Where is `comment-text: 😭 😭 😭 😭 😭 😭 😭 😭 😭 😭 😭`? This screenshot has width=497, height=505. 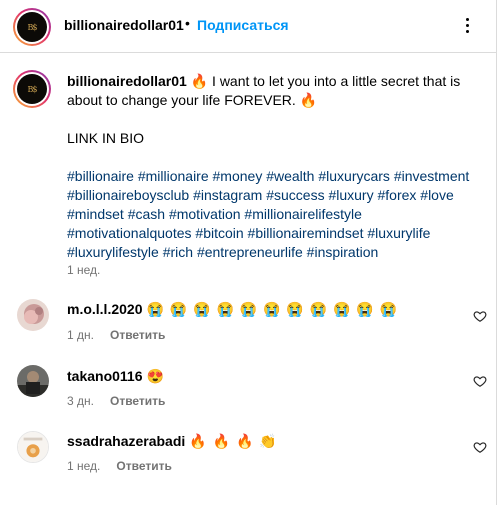
comment-text: 😭 😭 😭 😭 😭 😭 😭 😭 😭 😭 😭 is located at coordinates (272, 309).